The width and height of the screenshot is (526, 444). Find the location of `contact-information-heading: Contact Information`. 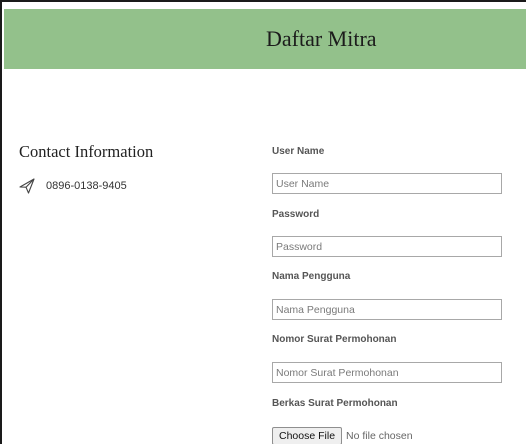

contact-information-heading: Contact Information is located at coordinates (86, 151).